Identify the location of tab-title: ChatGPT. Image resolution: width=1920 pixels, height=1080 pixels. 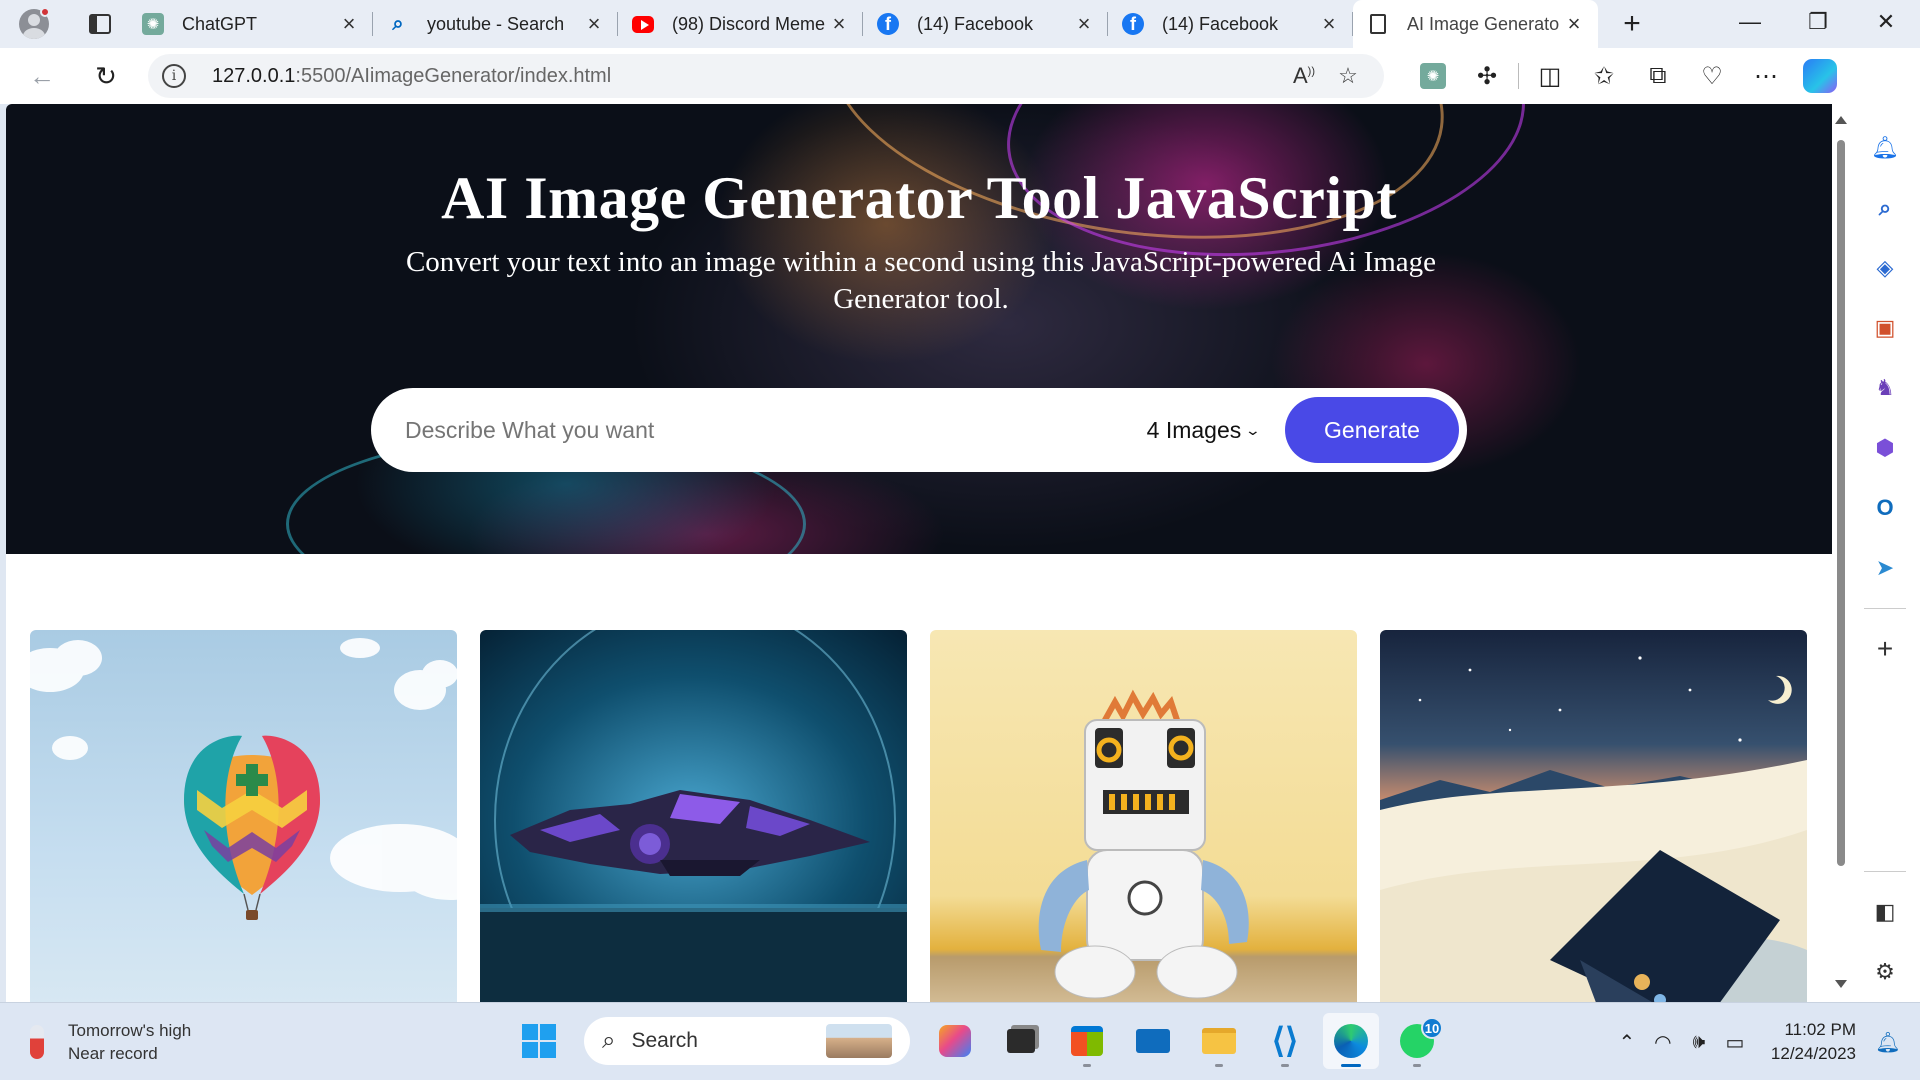
(220, 23).